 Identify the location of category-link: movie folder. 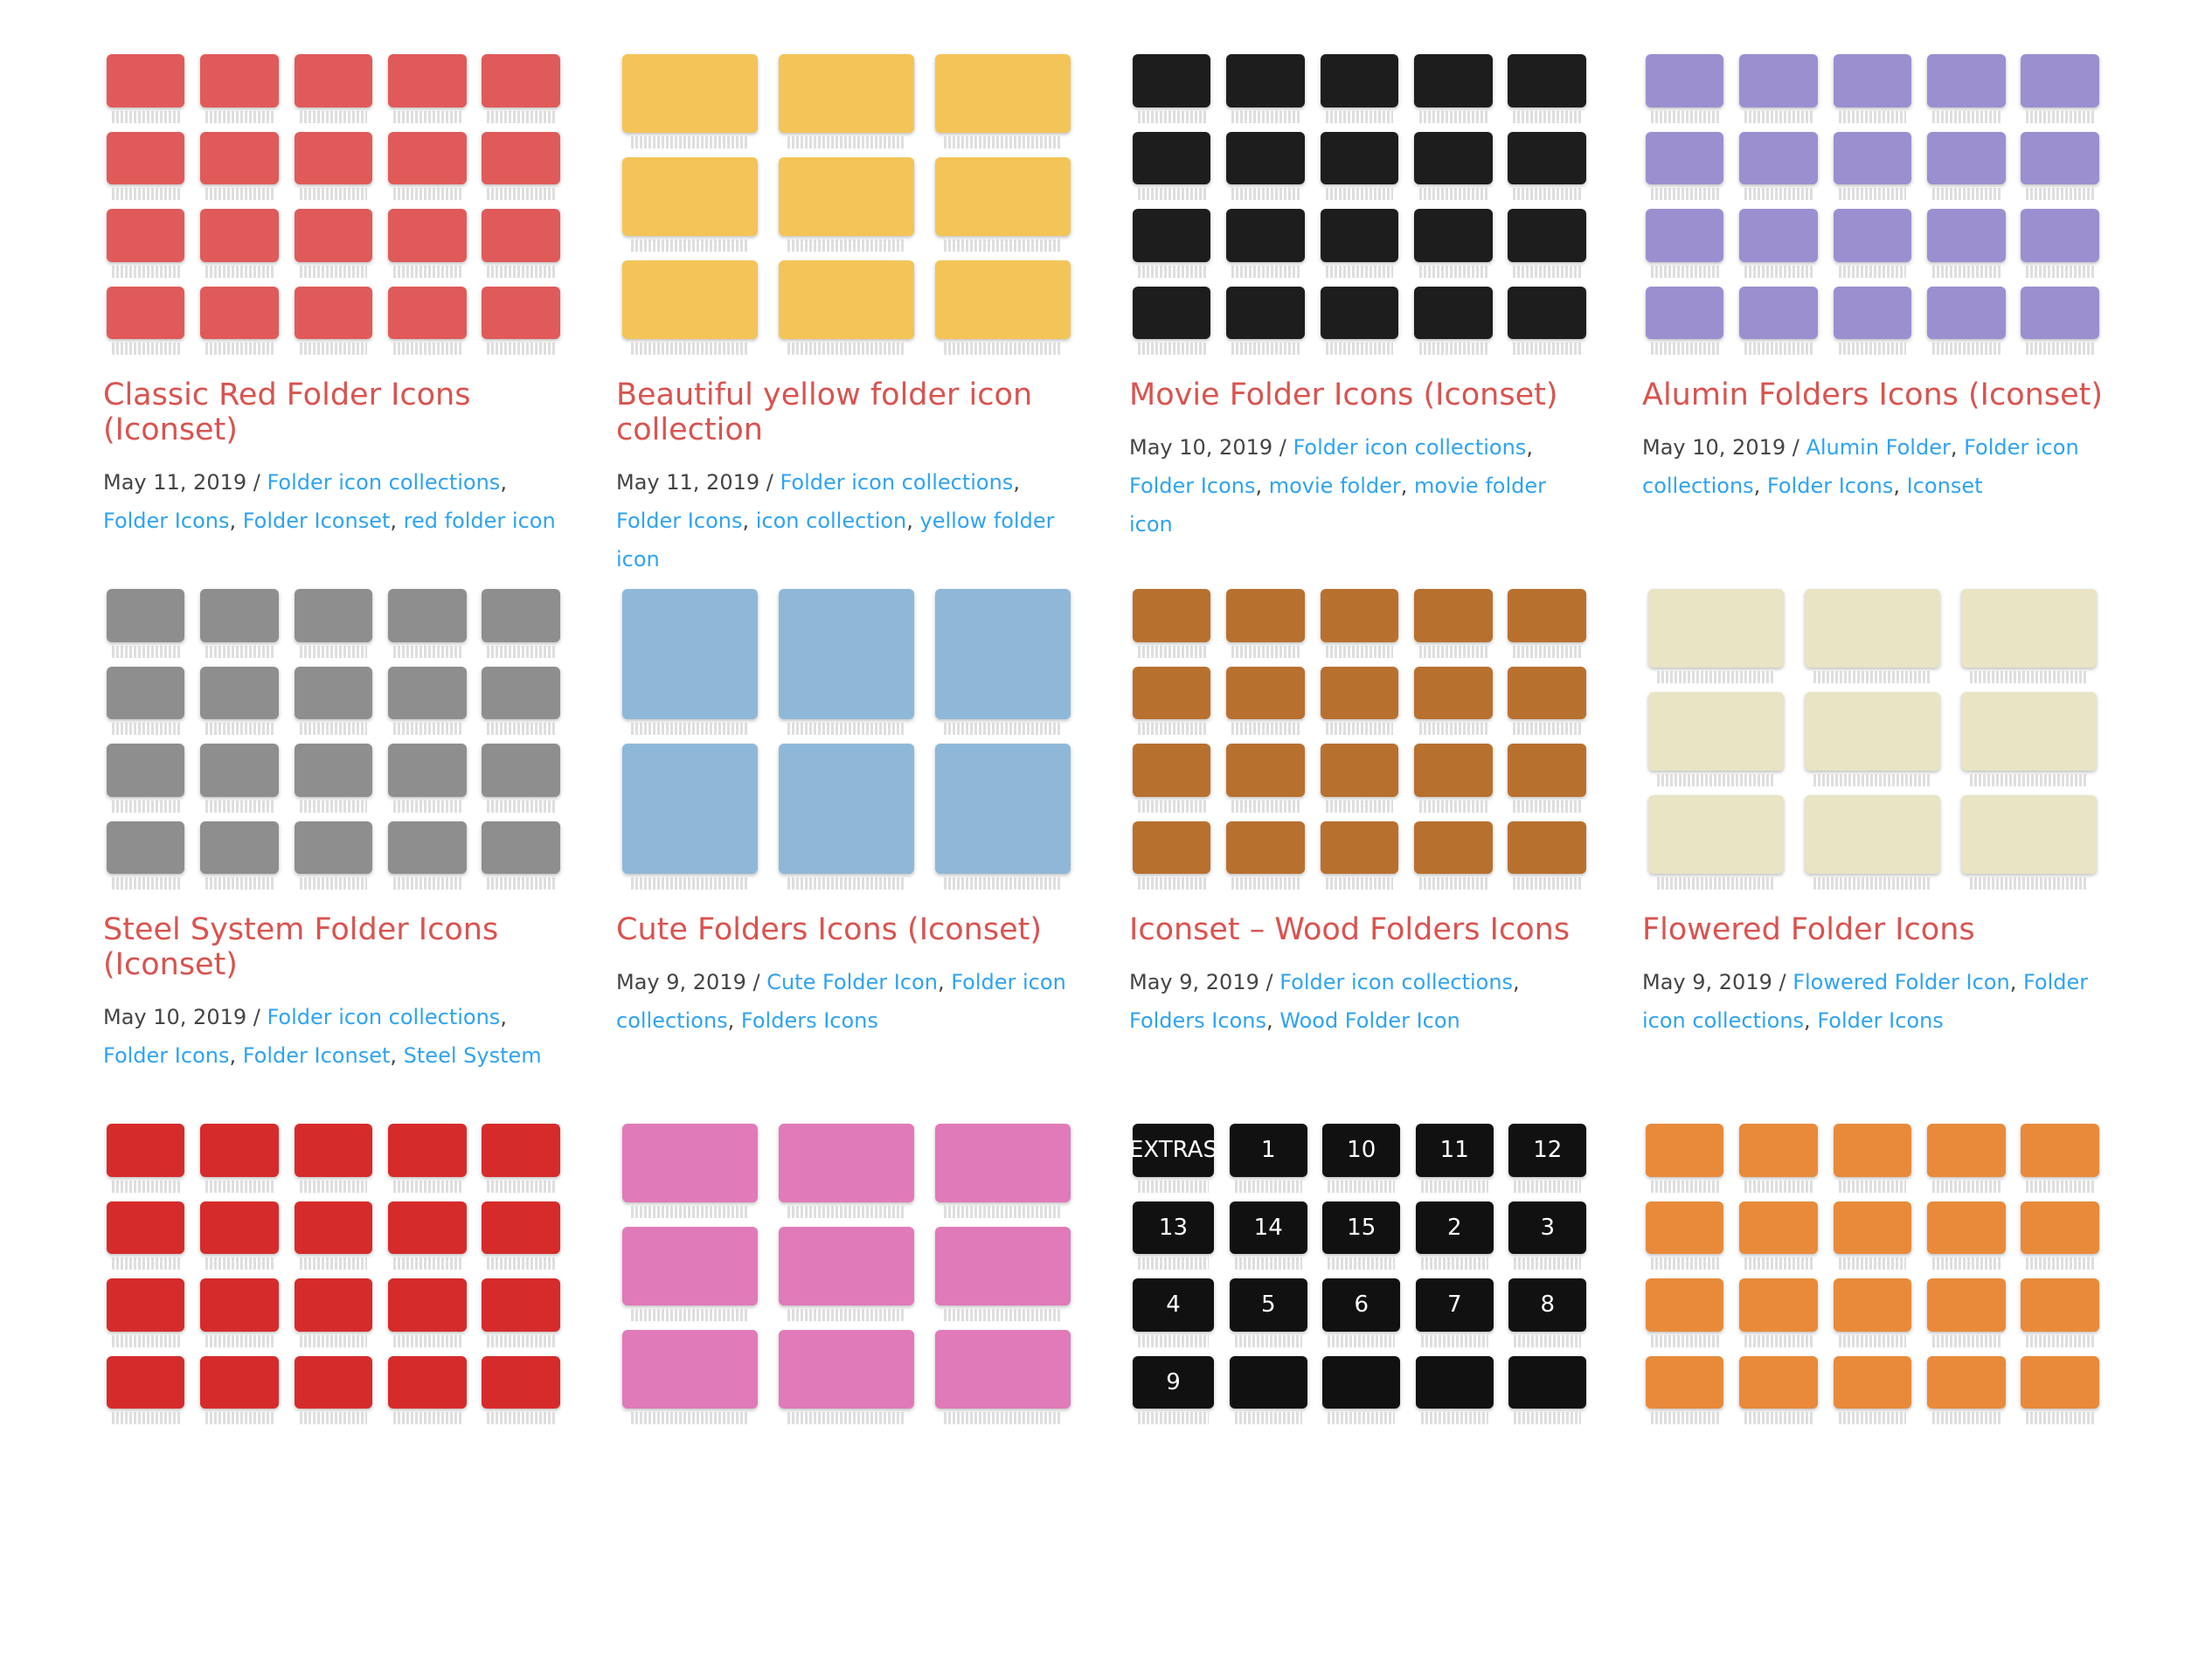
(1335, 486).